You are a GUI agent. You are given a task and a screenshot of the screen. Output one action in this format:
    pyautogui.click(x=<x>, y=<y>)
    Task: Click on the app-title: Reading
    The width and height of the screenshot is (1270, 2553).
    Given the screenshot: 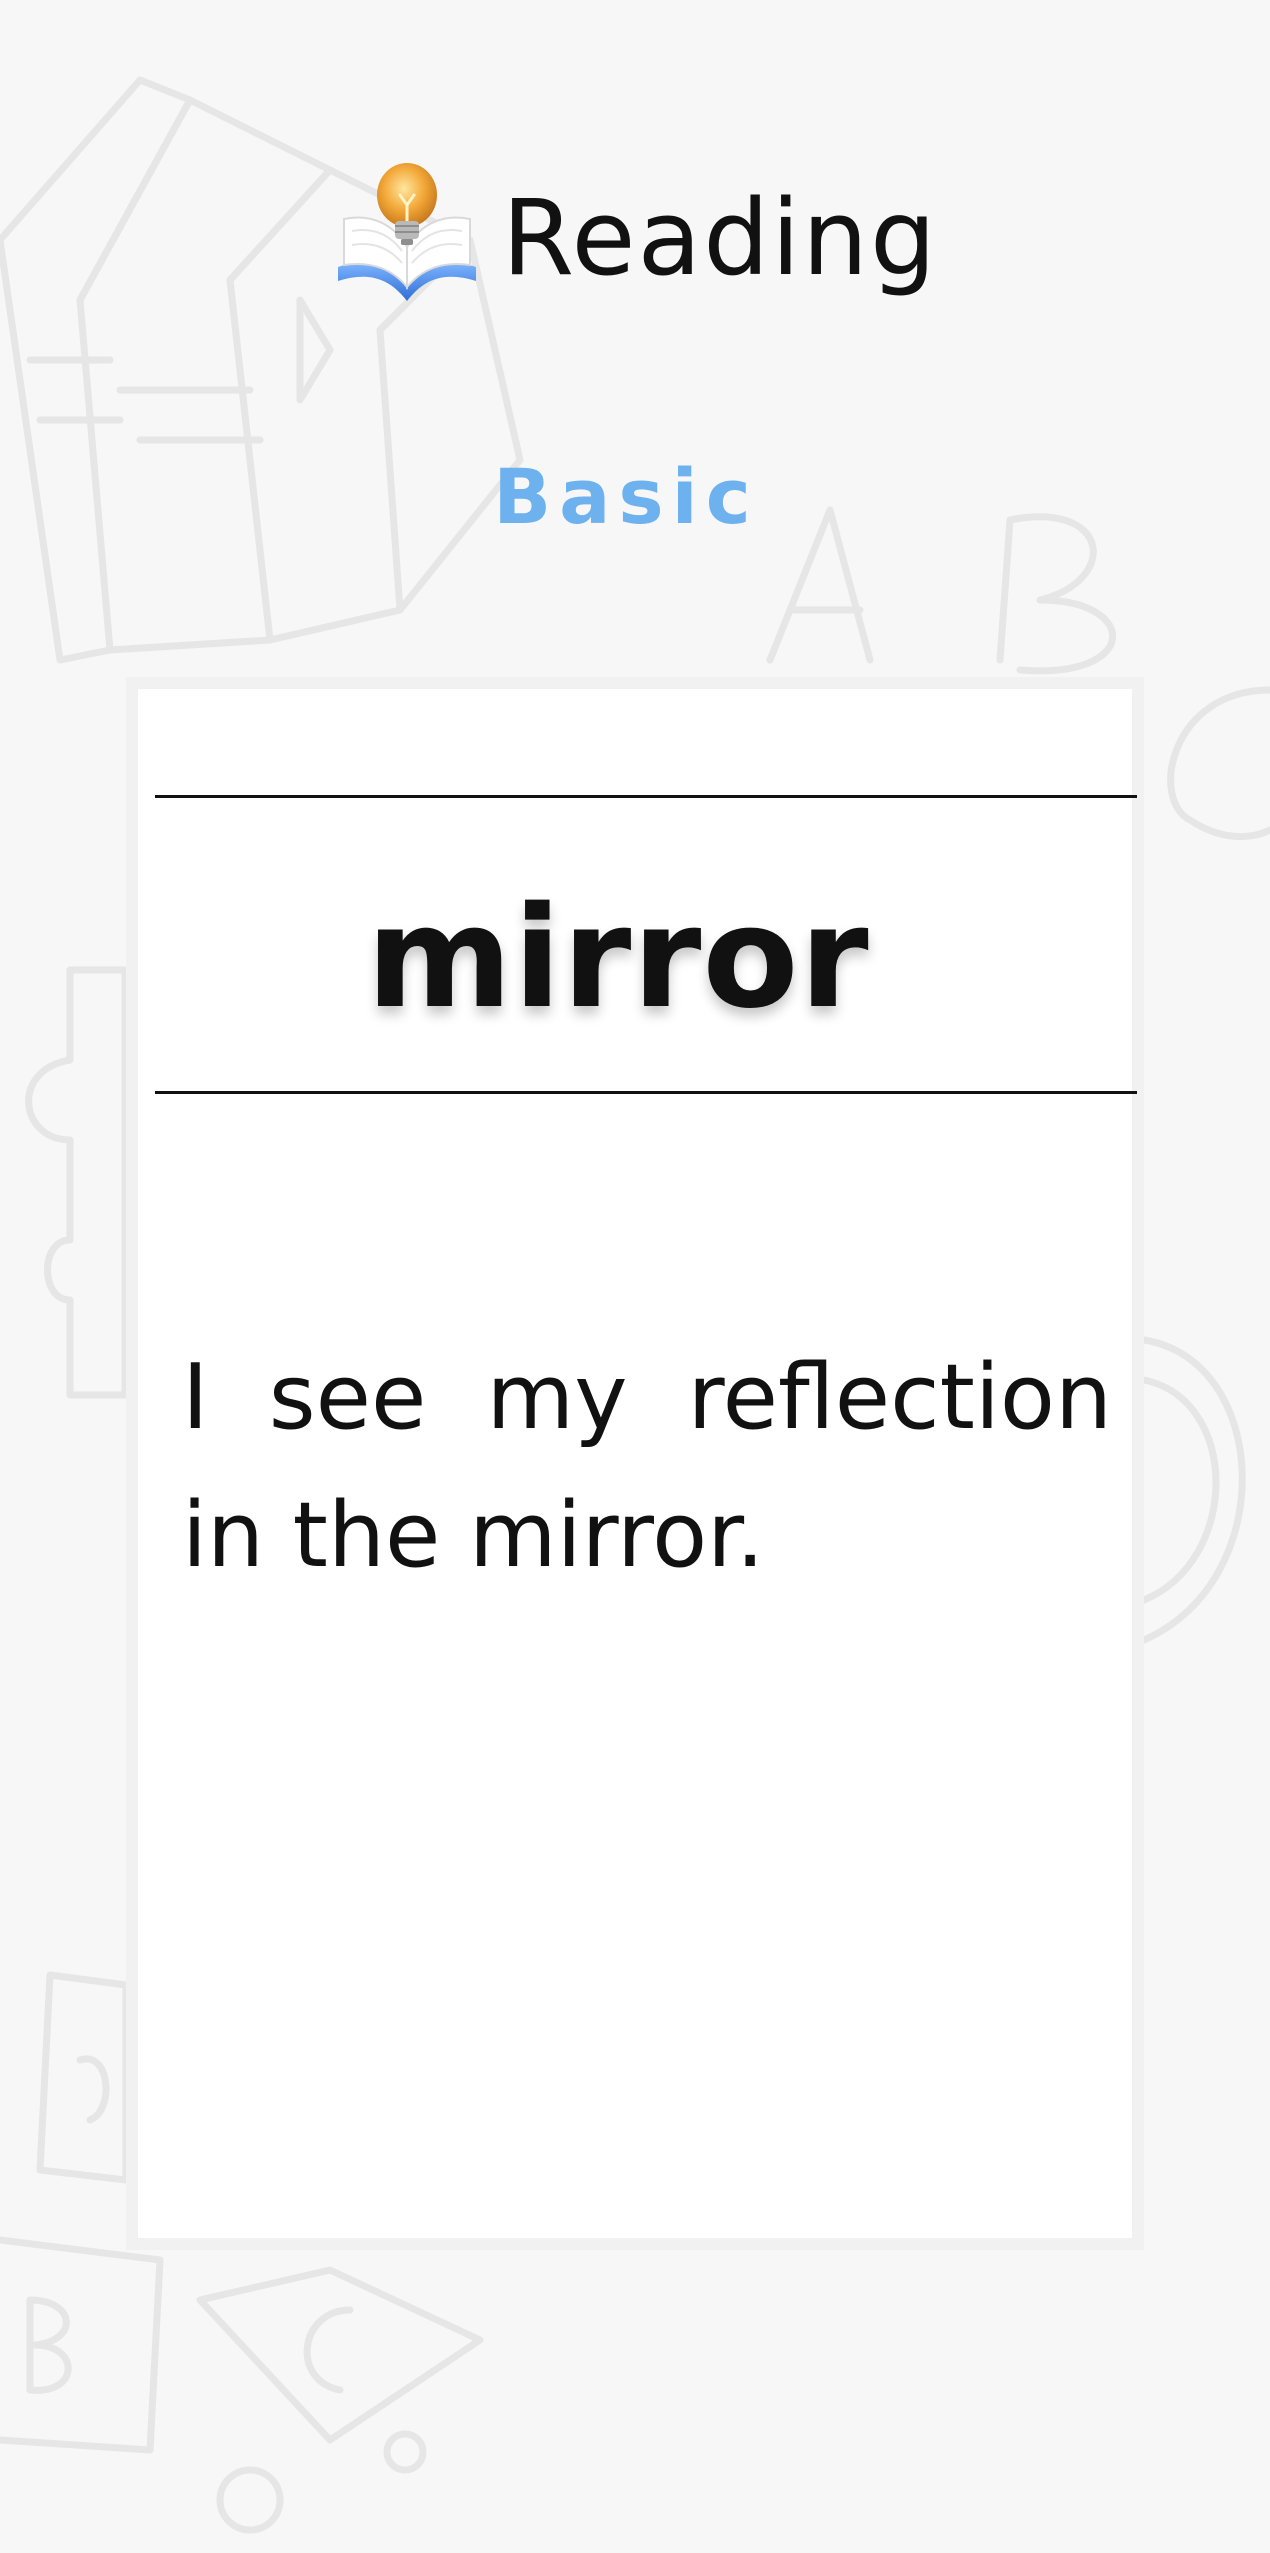 What is the action you would take?
    pyautogui.click(x=720, y=238)
    